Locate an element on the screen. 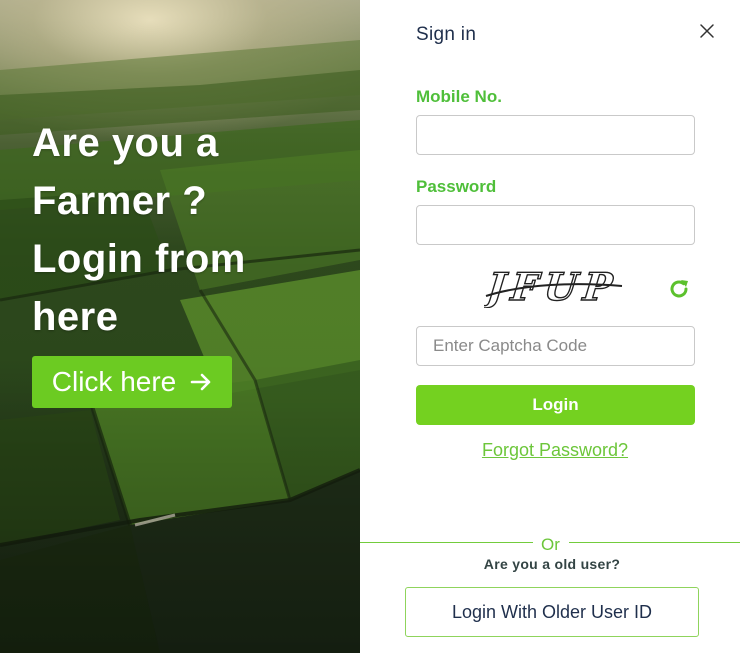 Image resolution: width=740 pixels, height=653 pixels. click-here-label: Click here is located at coordinates (114, 381).